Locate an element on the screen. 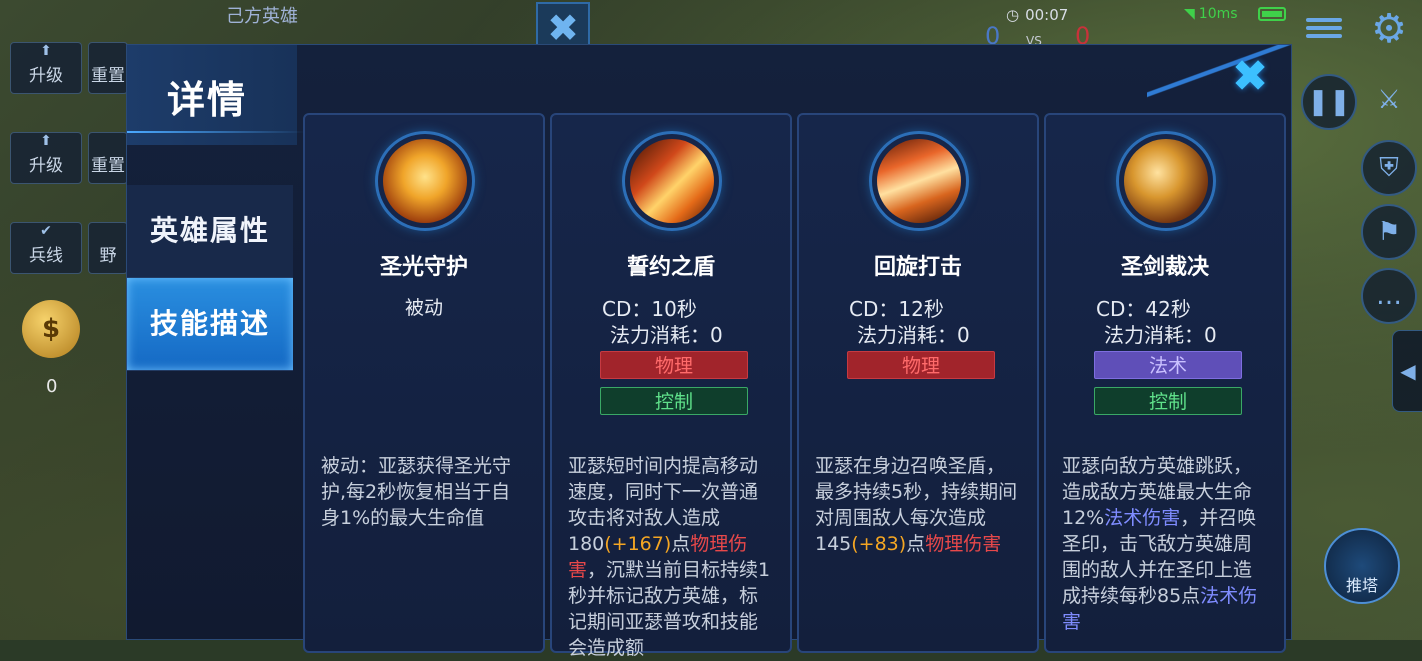  menu-icon is located at coordinates (1324, 29).